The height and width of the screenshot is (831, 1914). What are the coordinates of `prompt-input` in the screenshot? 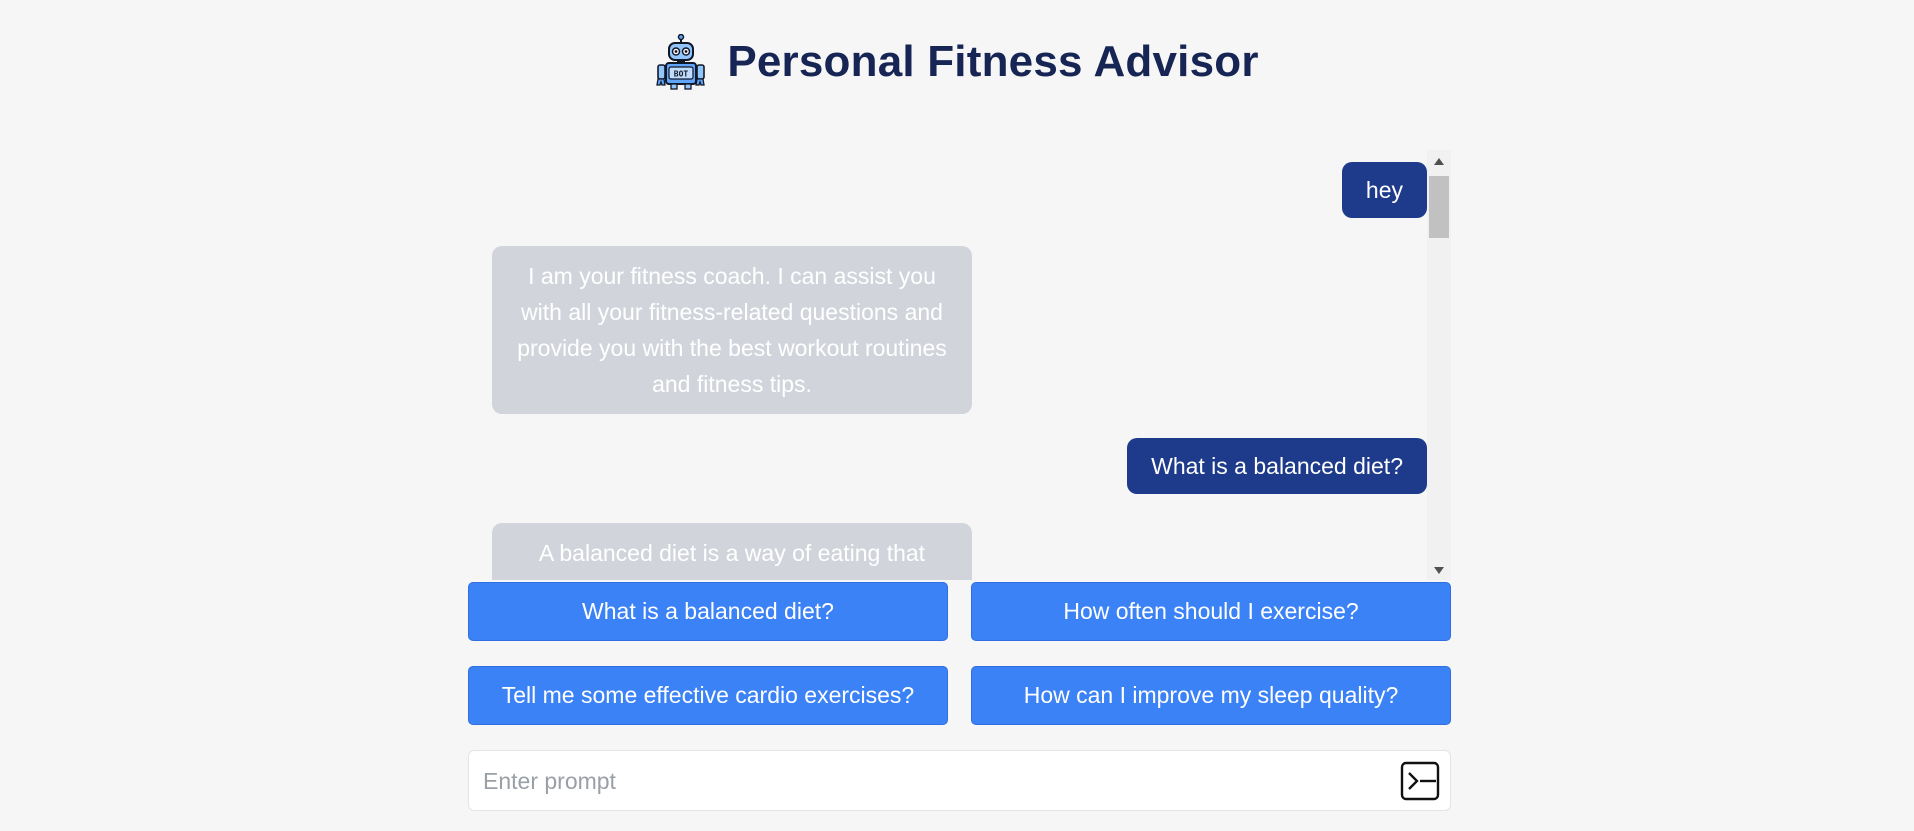 It's located at (923, 781).